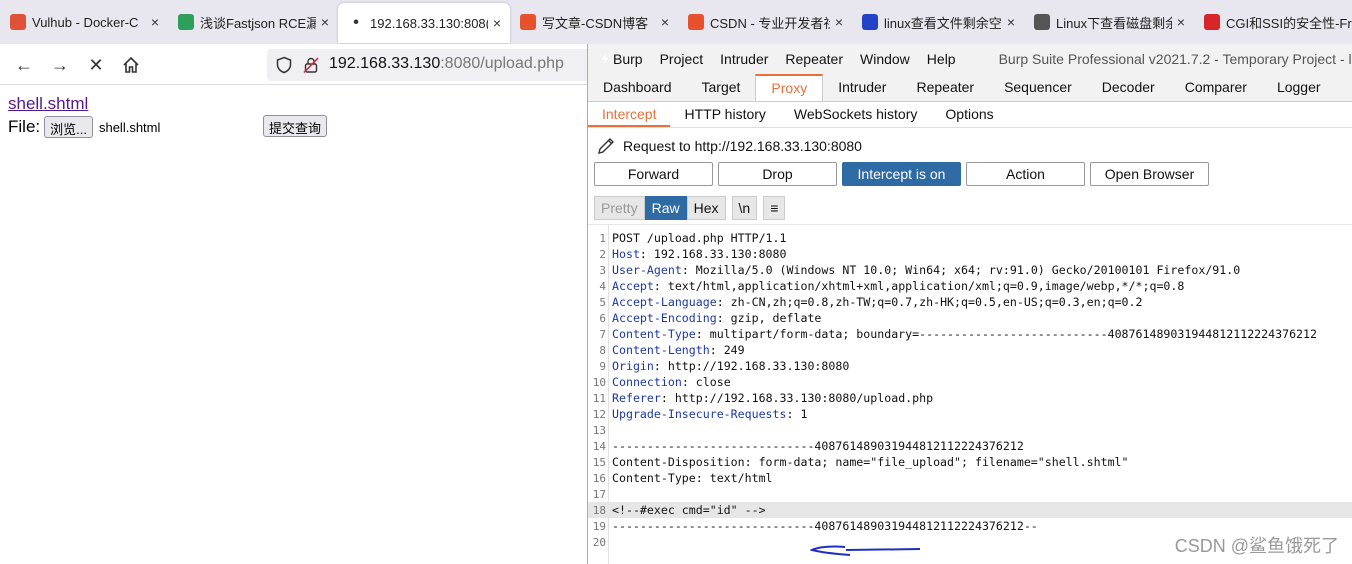  What do you see at coordinates (1128, 87) in the screenshot?
I see `tab-decoder: Decoder` at bounding box center [1128, 87].